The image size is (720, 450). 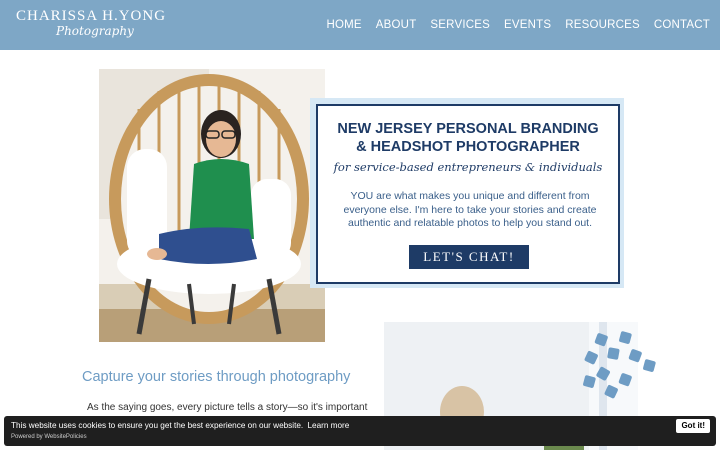 I want to click on decorative-tiles, so click(x=619, y=365).